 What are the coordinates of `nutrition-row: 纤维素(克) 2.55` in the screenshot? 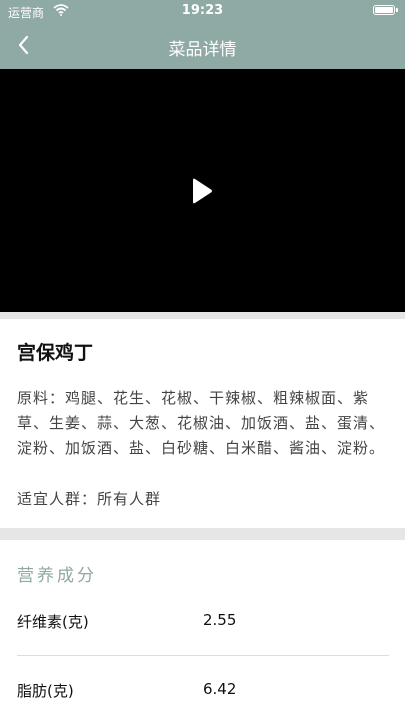 It's located at (203, 622).